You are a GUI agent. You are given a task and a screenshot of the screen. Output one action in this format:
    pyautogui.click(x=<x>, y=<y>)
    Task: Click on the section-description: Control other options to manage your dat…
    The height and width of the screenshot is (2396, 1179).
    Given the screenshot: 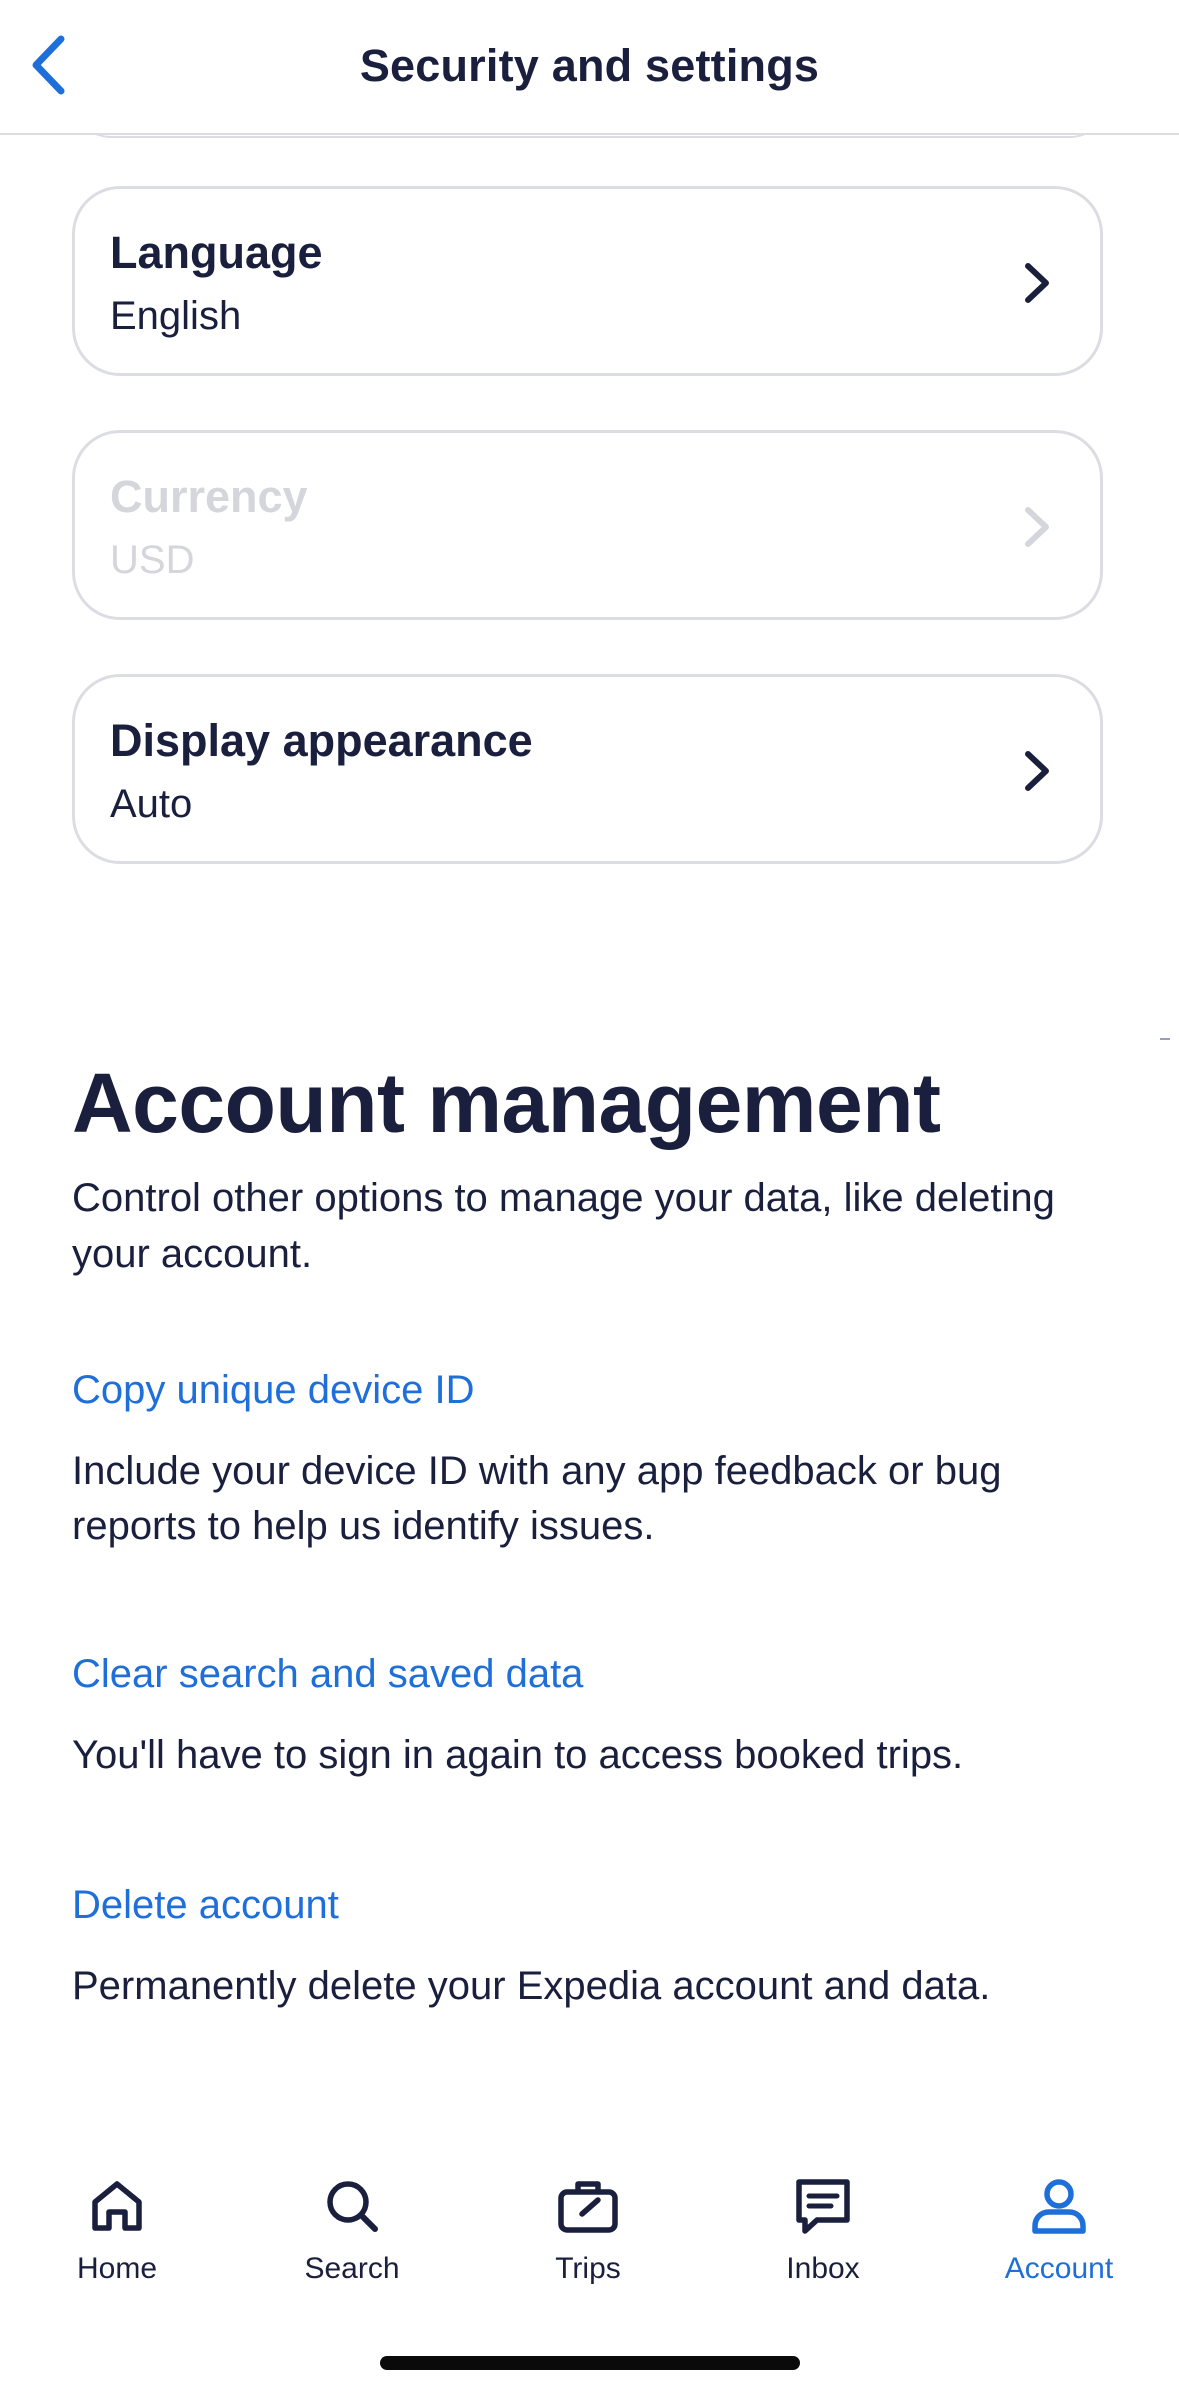 What is the action you would take?
    pyautogui.click(x=563, y=1226)
    